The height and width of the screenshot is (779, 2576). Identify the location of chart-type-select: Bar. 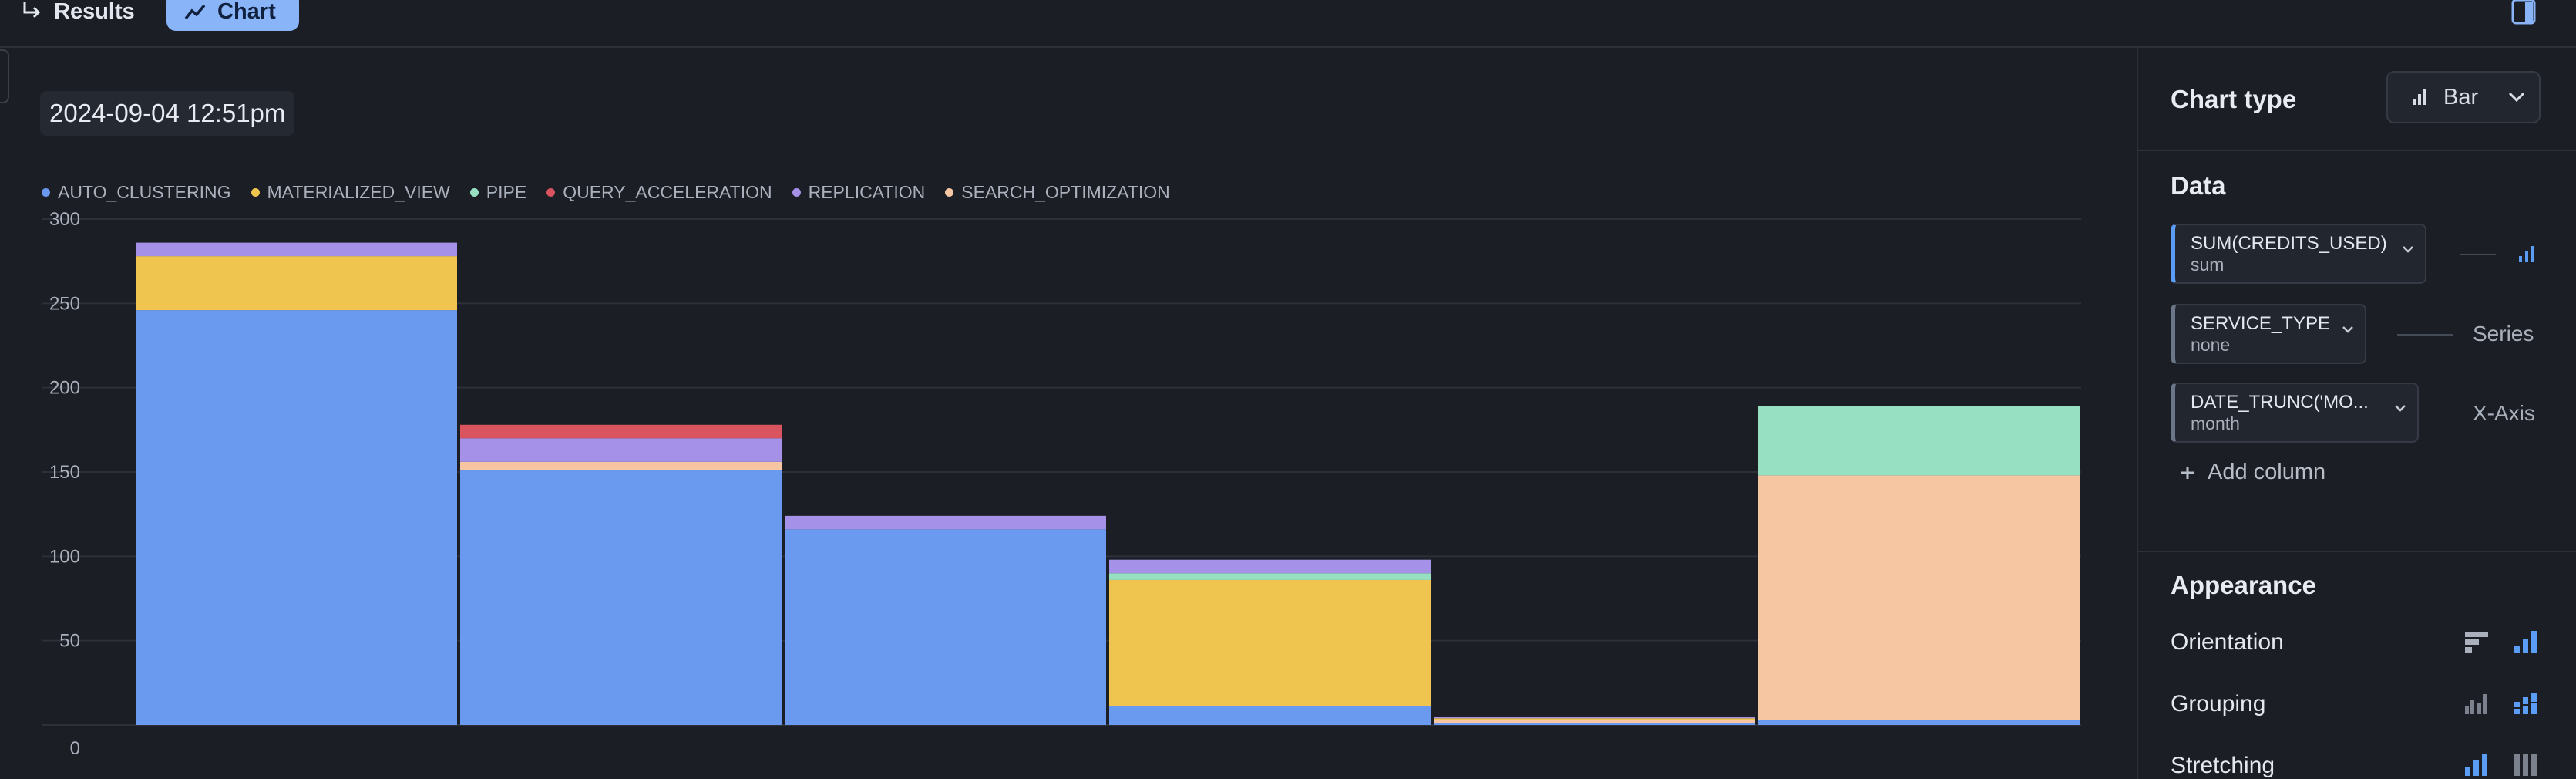
(2463, 97).